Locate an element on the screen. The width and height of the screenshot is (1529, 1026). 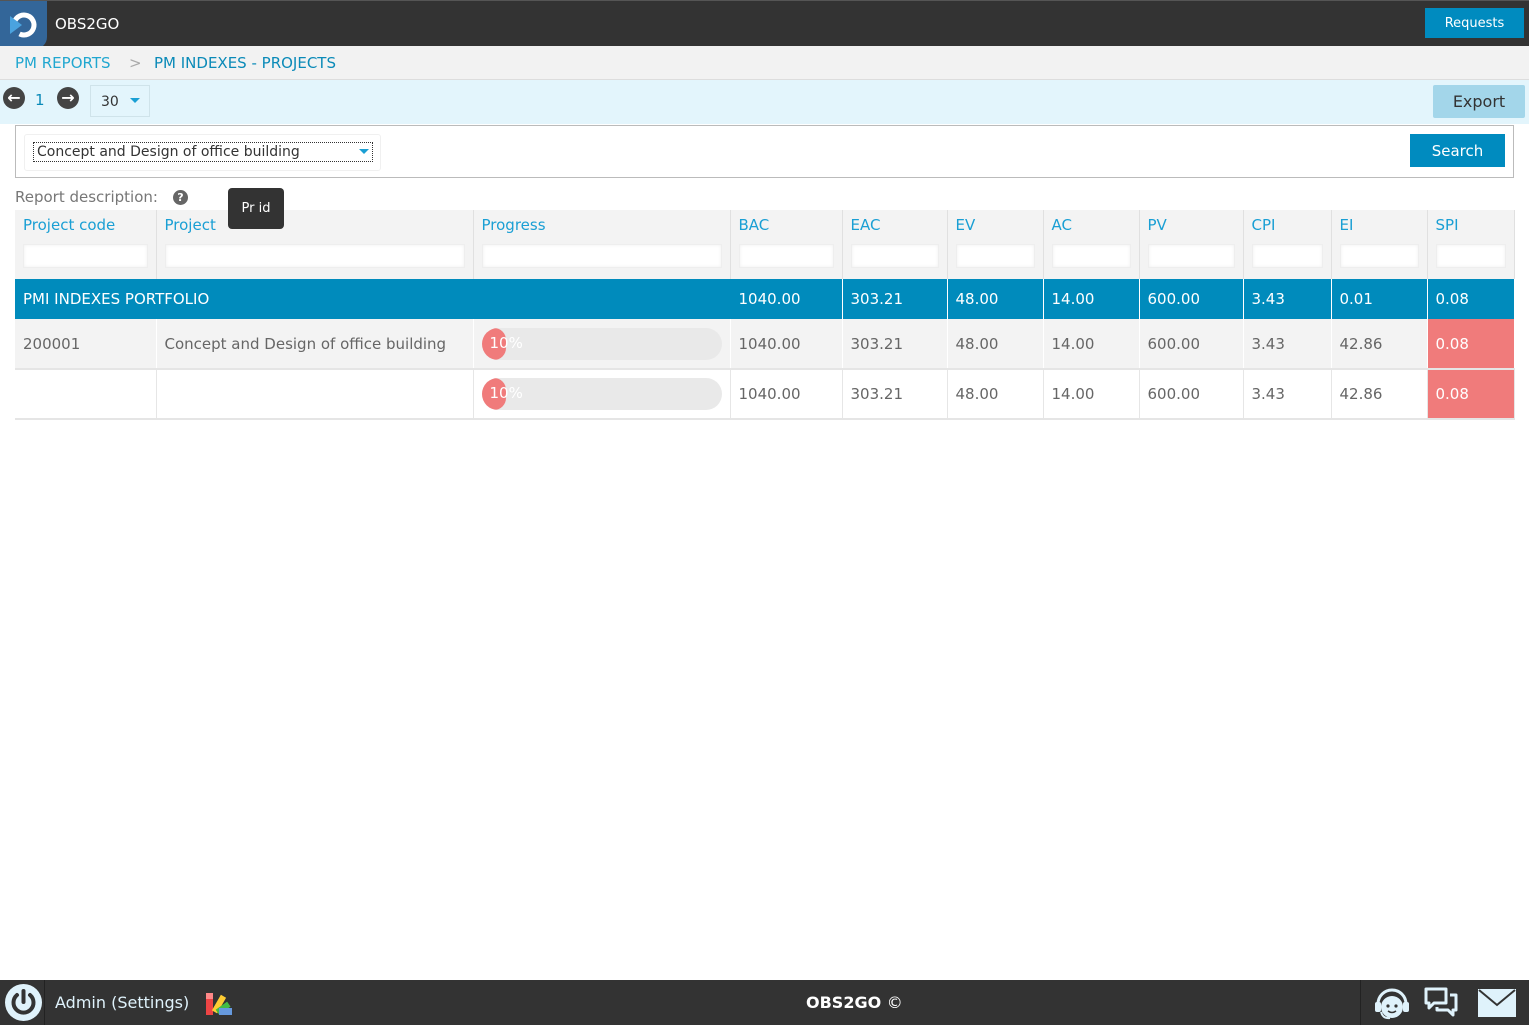
requests-button: Requests is located at coordinates (1474, 23).